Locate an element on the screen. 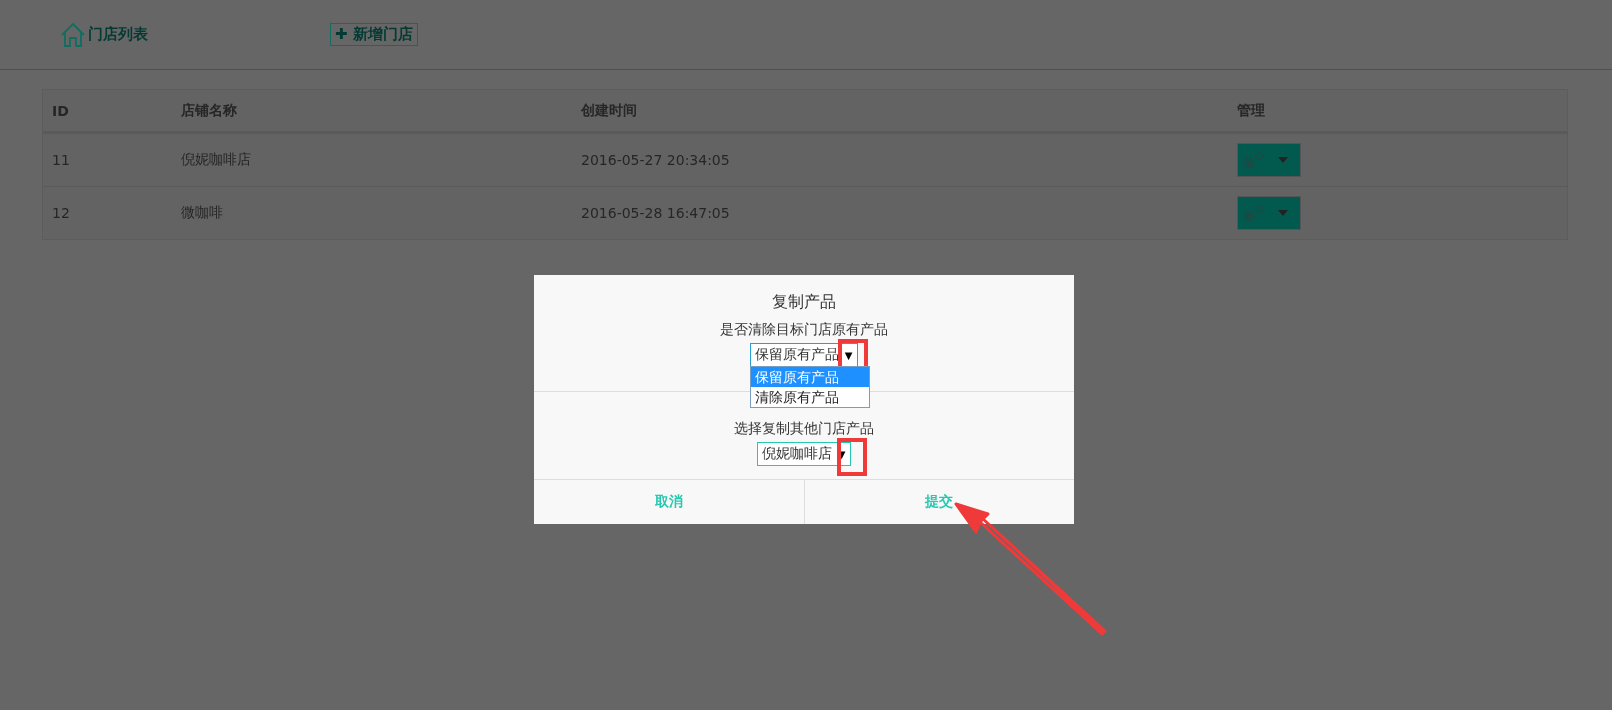 Image resolution: width=1612 pixels, height=710 pixels. table-cell-text: 11 is located at coordinates (61, 160).